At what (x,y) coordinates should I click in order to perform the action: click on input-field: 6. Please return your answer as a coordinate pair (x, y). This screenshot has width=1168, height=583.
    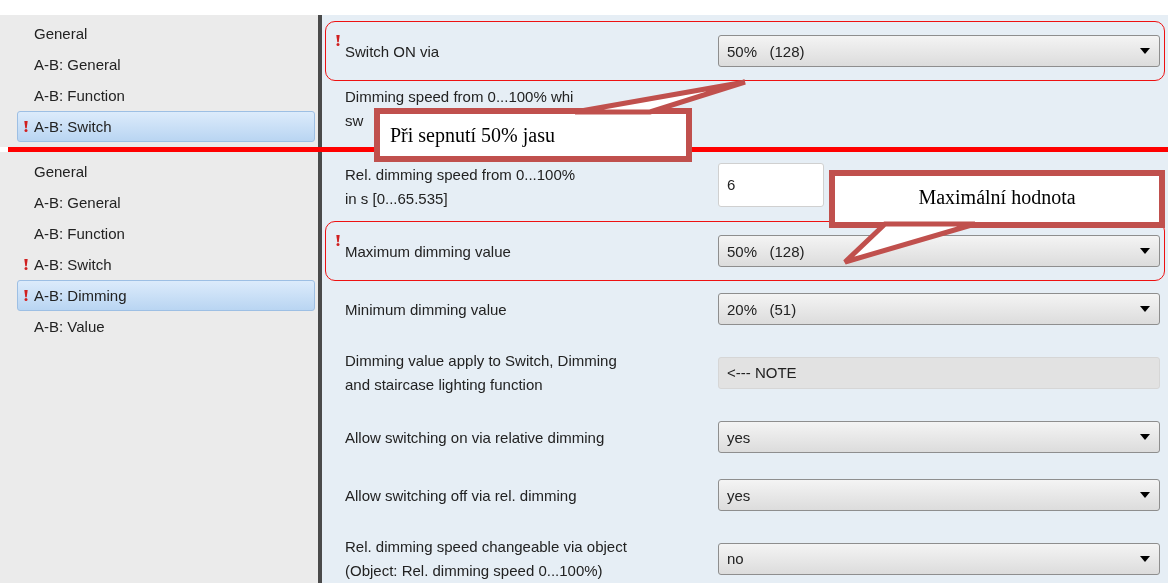
    Looking at the image, I should click on (771, 185).